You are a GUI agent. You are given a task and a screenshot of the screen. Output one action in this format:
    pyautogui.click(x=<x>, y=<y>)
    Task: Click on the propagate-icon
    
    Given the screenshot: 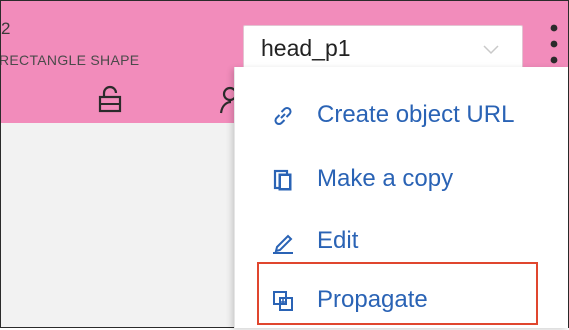 What is the action you would take?
    pyautogui.click(x=283, y=301)
    